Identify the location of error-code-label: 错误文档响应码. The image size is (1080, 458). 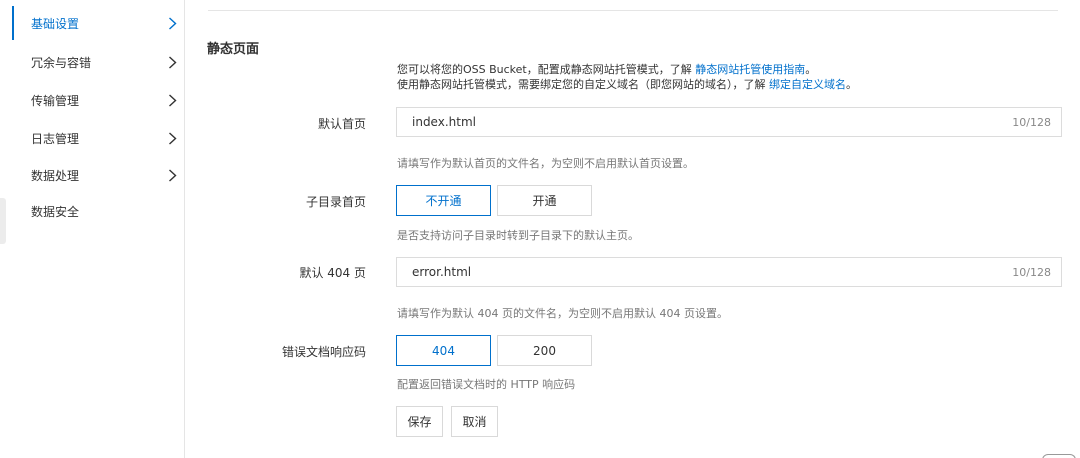
(323, 352).